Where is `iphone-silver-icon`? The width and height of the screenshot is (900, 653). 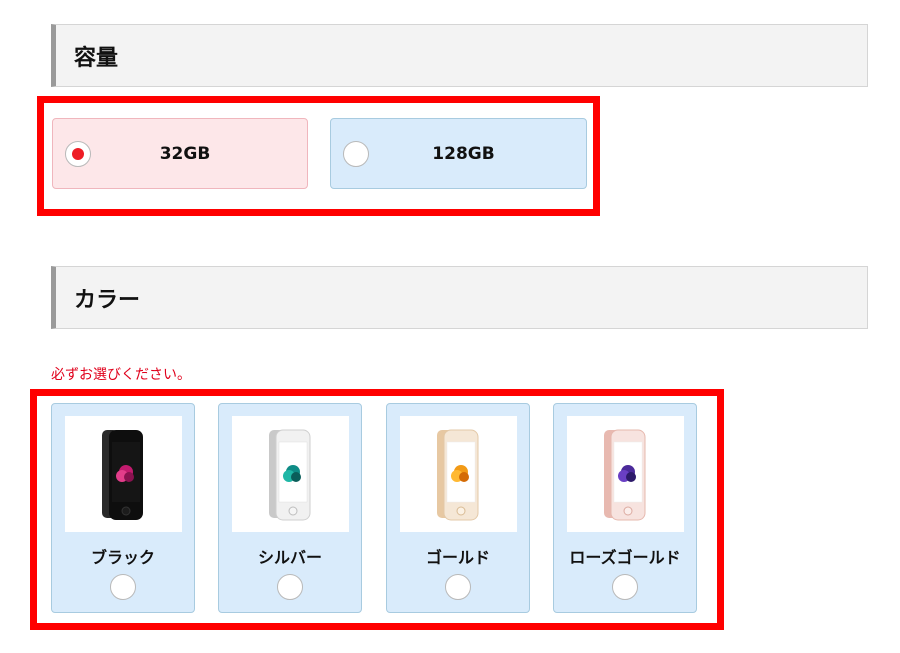 iphone-silver-icon is located at coordinates (290, 475).